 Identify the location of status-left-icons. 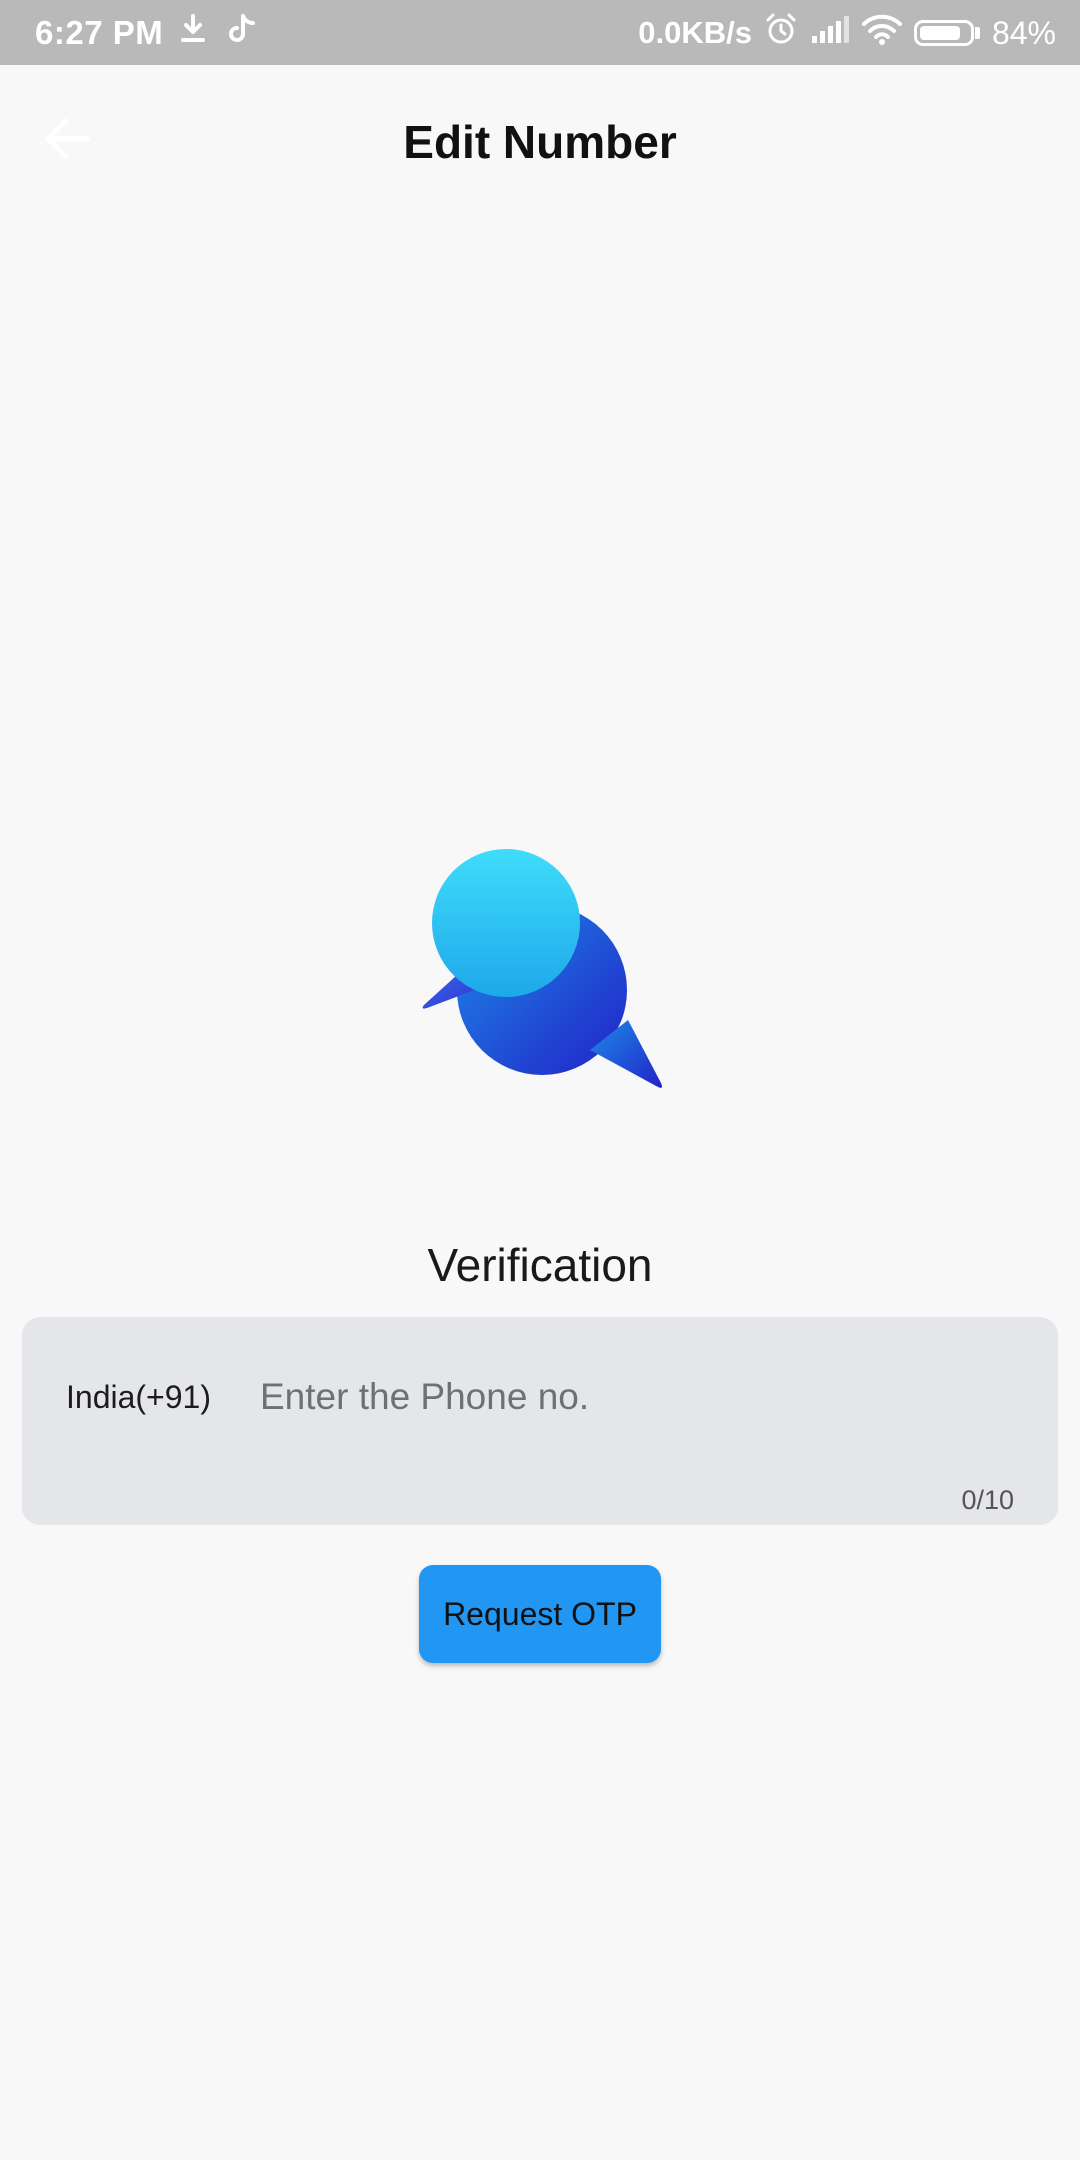
(218, 33).